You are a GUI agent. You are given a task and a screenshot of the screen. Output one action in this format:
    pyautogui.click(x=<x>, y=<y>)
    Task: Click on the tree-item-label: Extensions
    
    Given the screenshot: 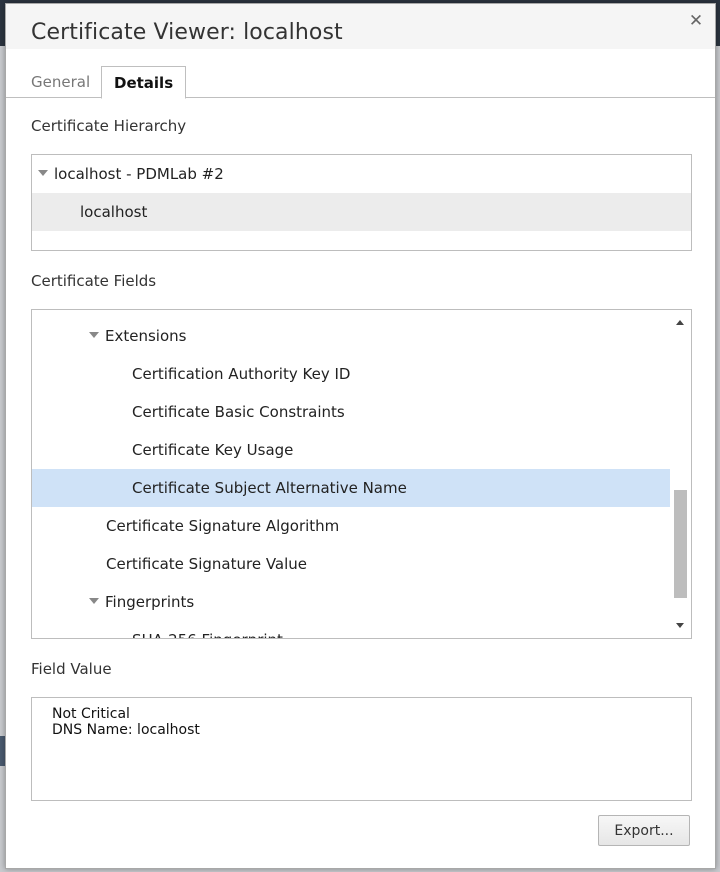 What is the action you would take?
    pyautogui.click(x=146, y=336)
    